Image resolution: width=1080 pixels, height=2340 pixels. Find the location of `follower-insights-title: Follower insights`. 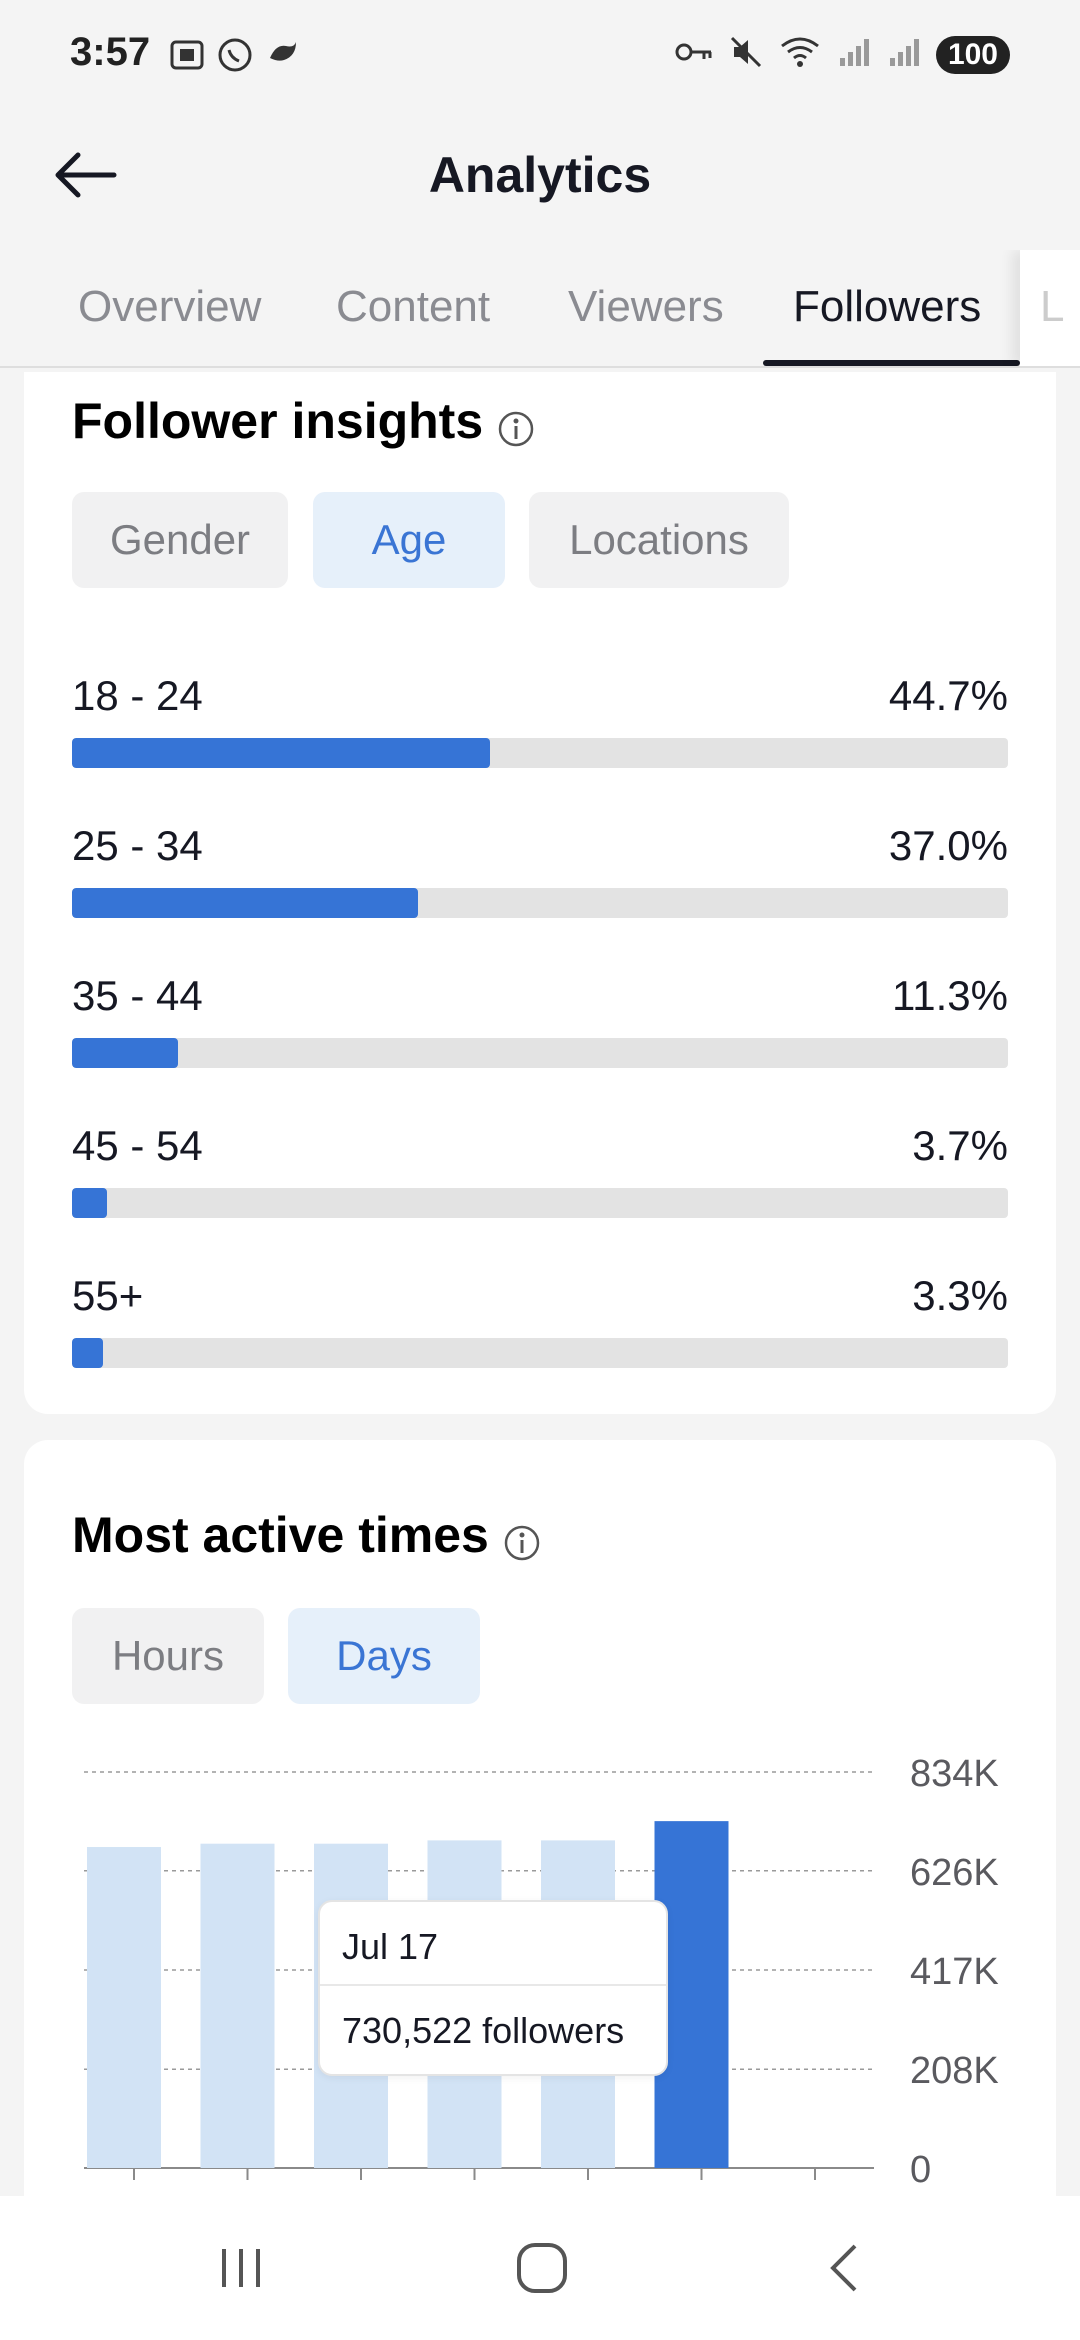

follower-insights-title: Follower insights is located at coordinates (278, 421).